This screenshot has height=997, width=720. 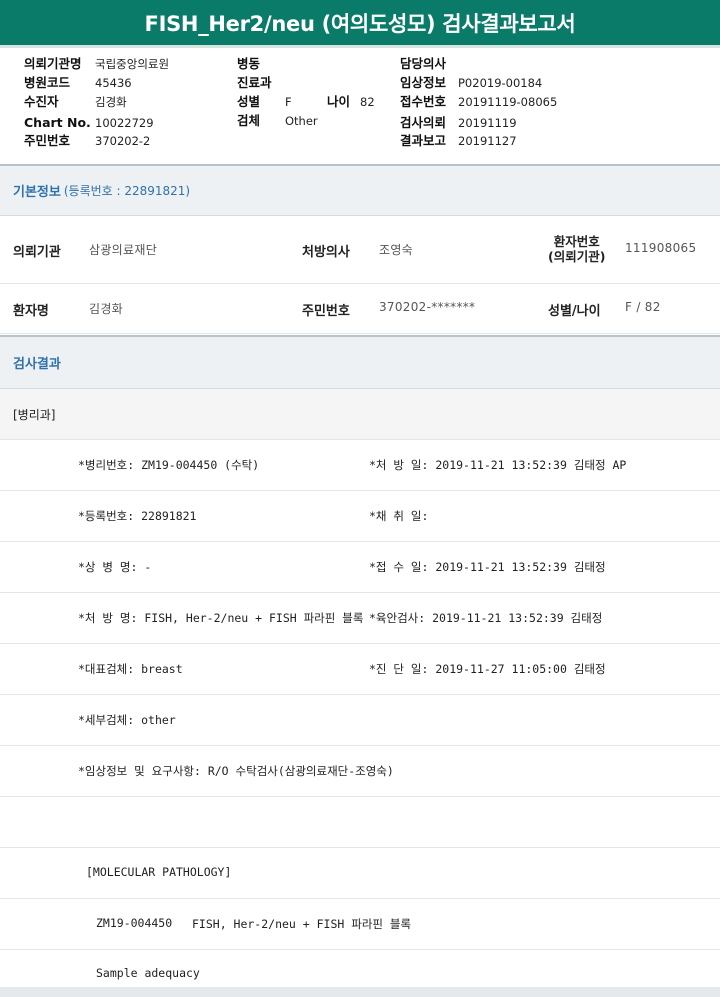 What do you see at coordinates (643, 307) in the screenshot?
I see `sex-age-value: F / 82` at bounding box center [643, 307].